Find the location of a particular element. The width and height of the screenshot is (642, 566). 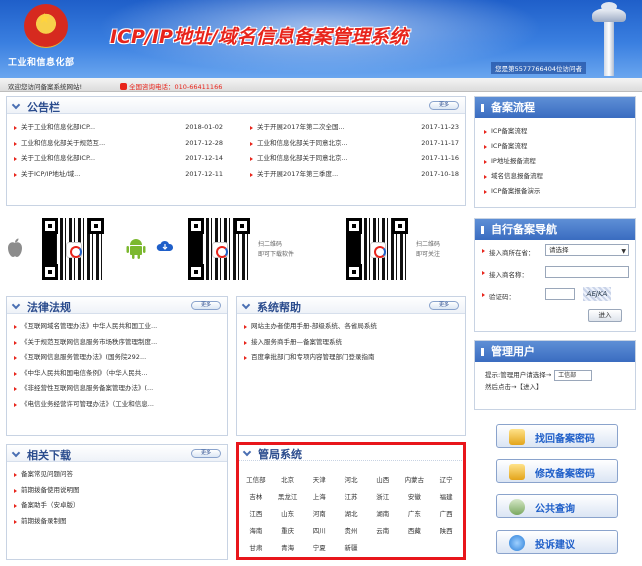

list-item: 前期拨备使用说明图 is located at coordinates (117, 491).